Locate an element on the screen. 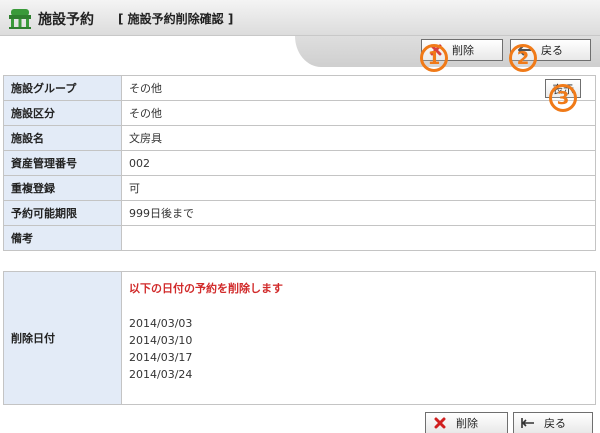 This screenshot has height=433, width=600. list-item: 2014/03/10 is located at coordinates (161, 340).